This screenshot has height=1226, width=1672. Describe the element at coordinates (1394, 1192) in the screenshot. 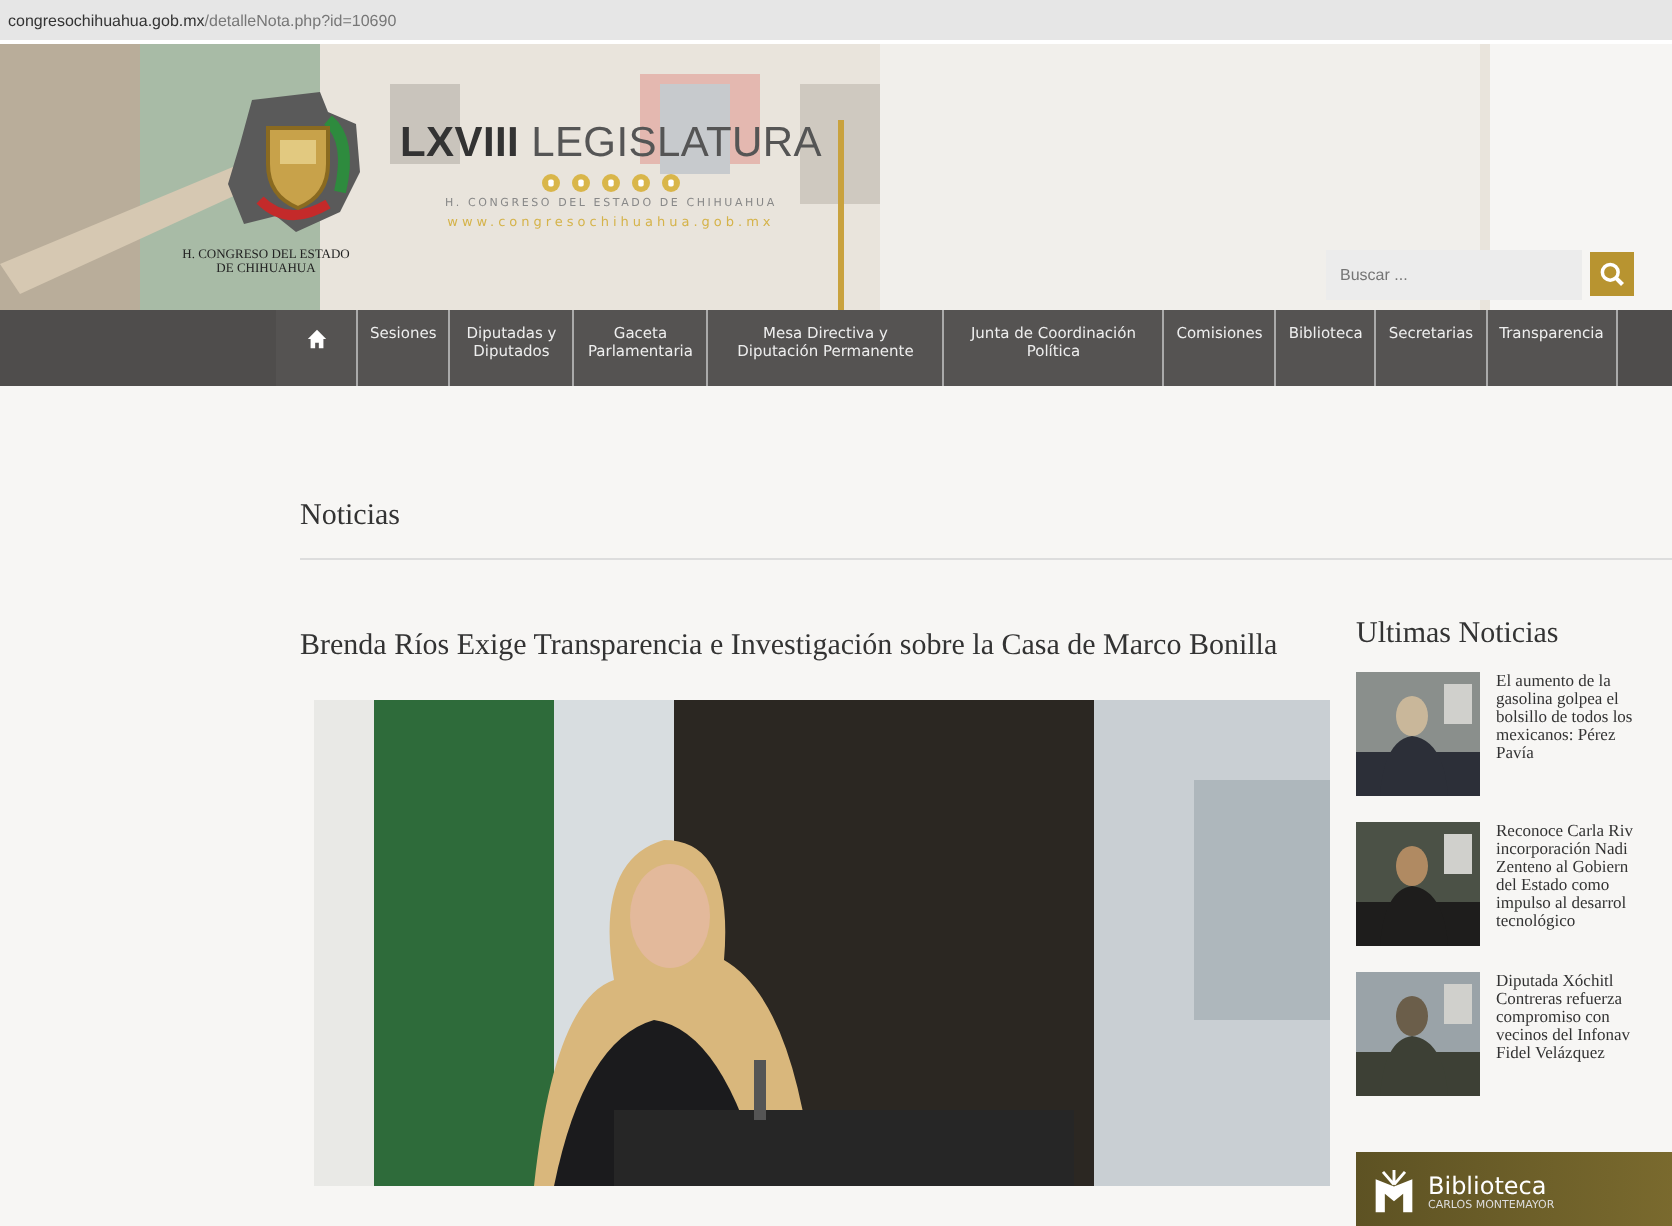

I see `book-logo-icon` at that location.